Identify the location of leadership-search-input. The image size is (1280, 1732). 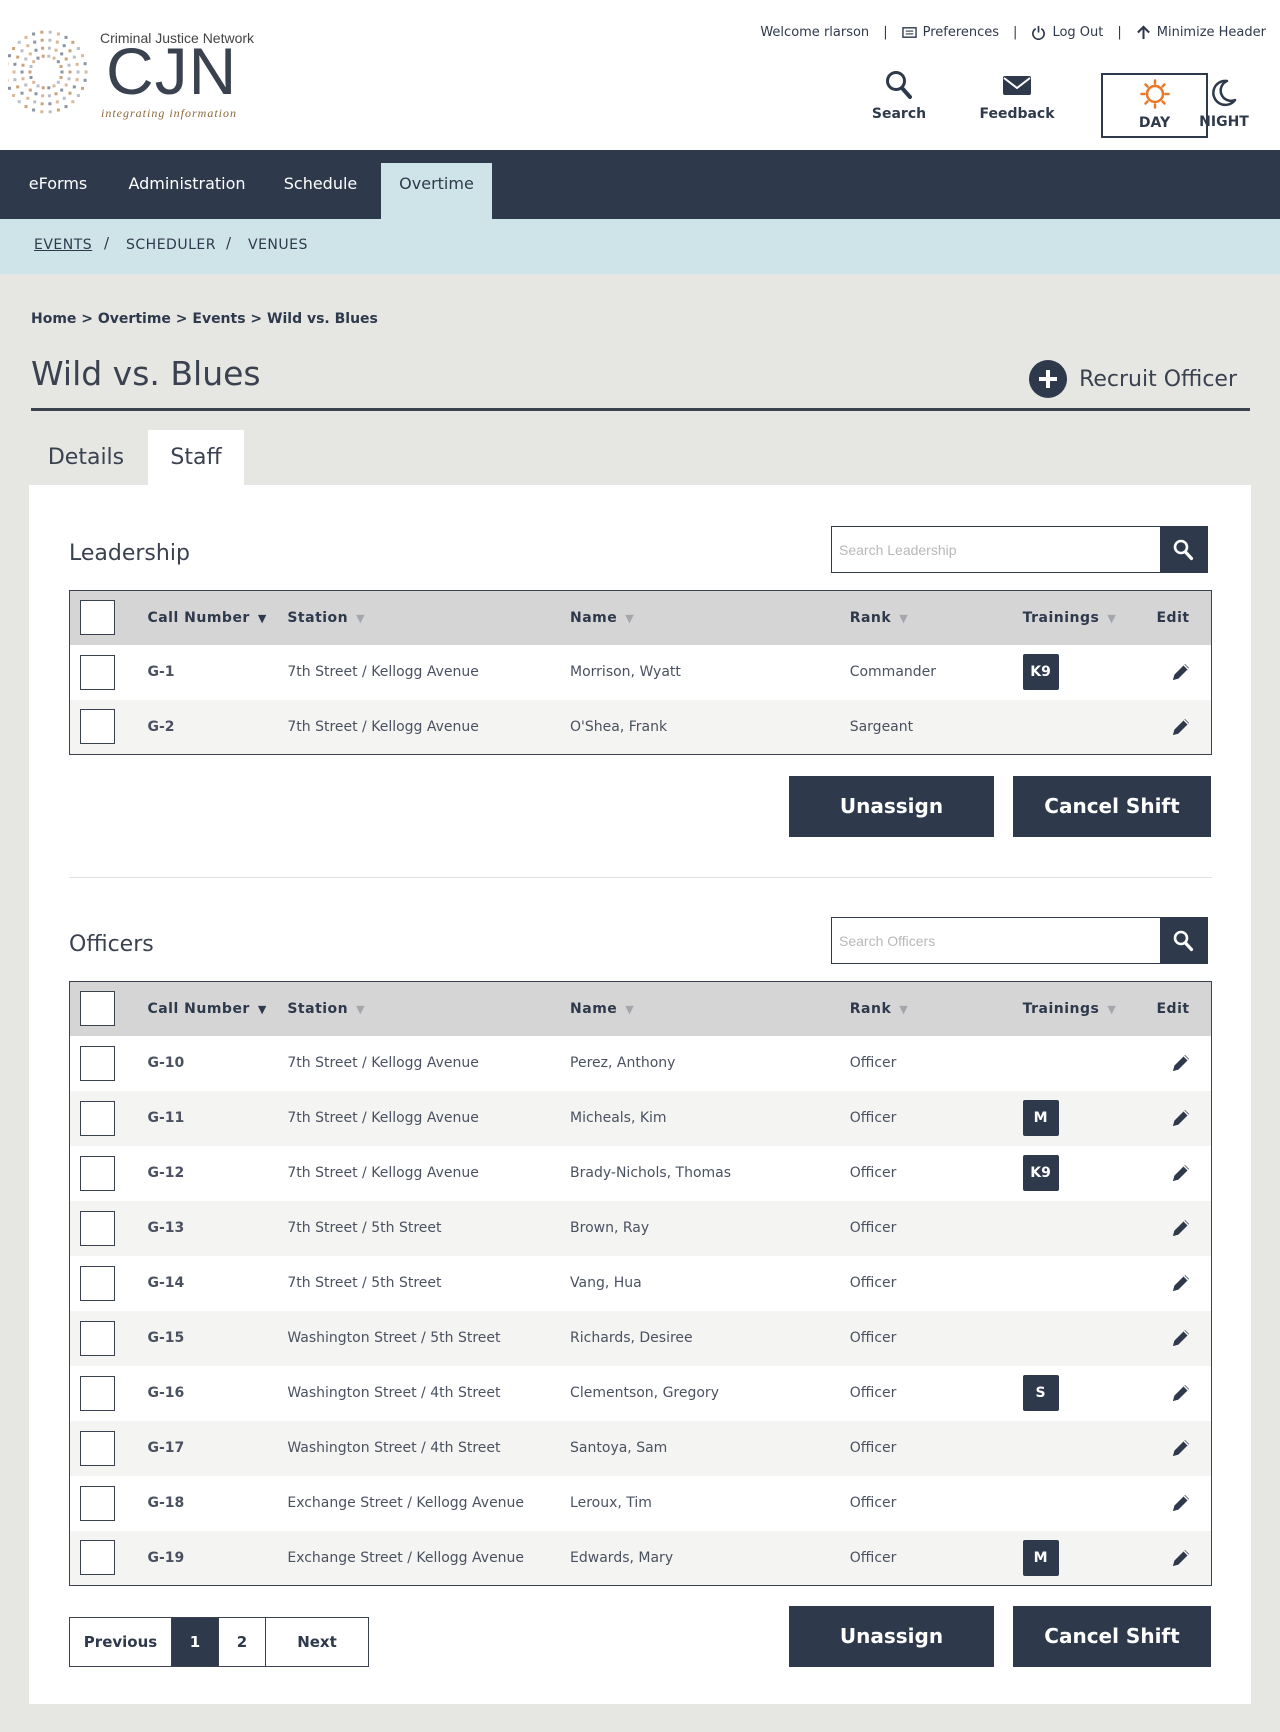
(996, 549).